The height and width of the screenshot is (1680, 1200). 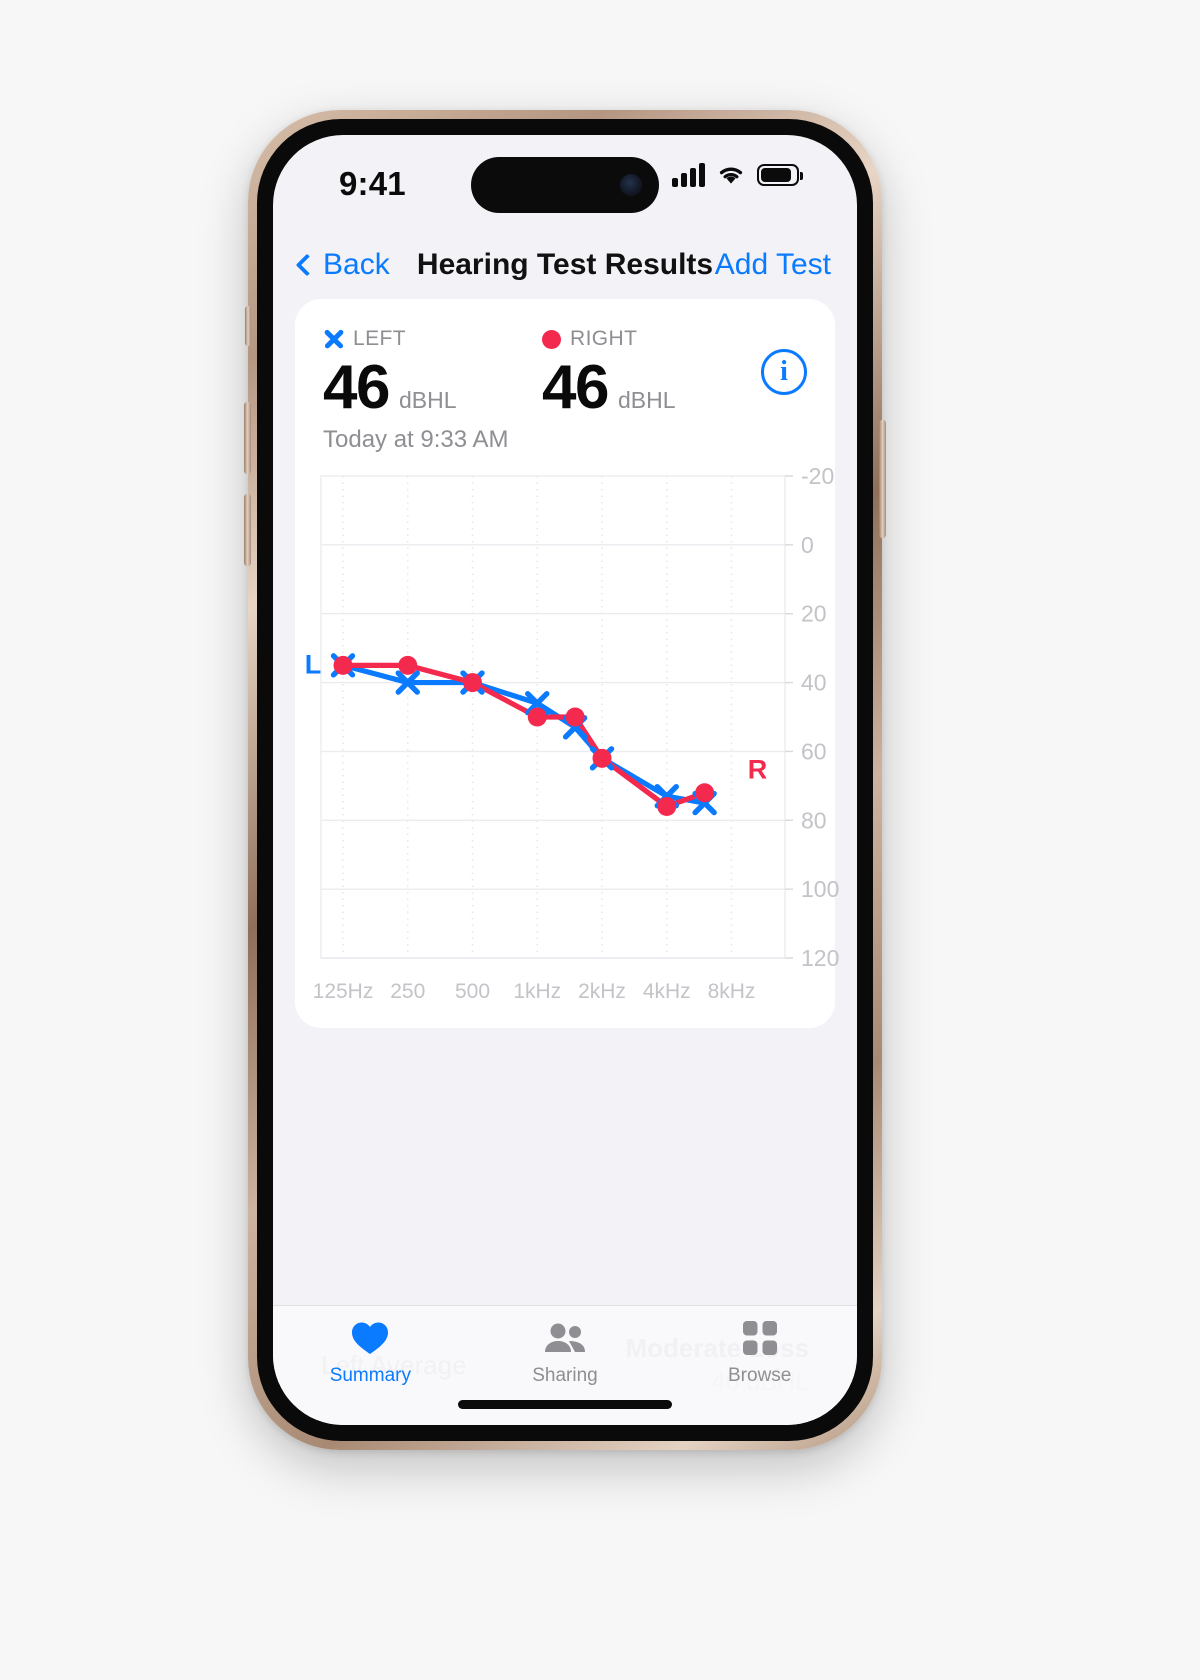 What do you see at coordinates (882, 479) in the screenshot?
I see `power-button` at bounding box center [882, 479].